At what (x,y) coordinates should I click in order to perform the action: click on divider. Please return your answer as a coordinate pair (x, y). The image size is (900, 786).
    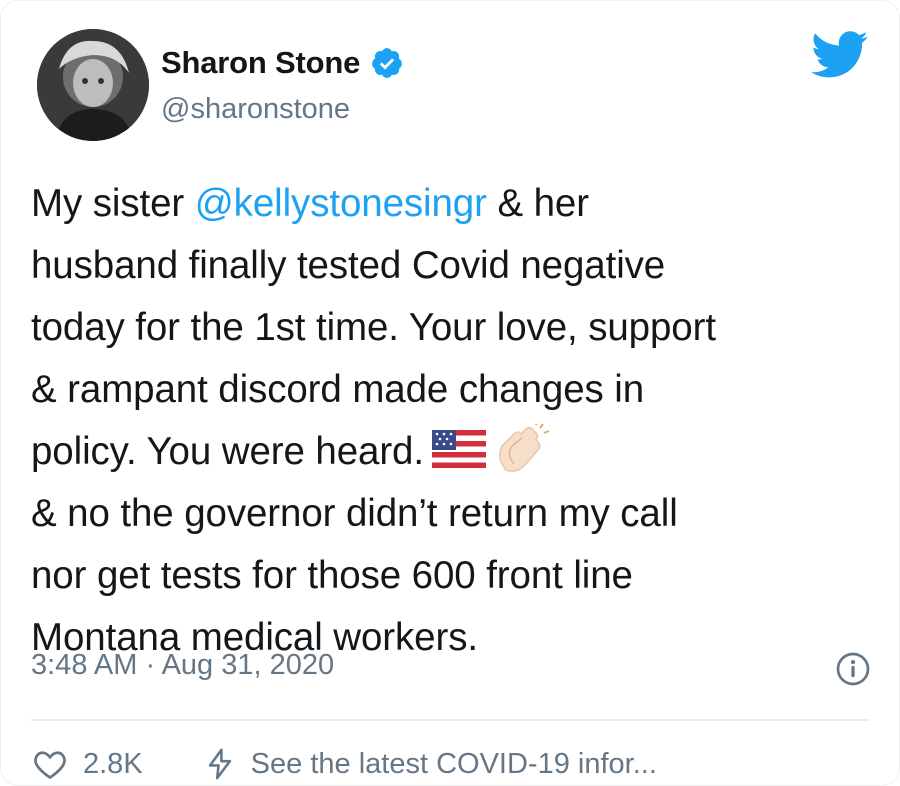
    Looking at the image, I should click on (450, 720).